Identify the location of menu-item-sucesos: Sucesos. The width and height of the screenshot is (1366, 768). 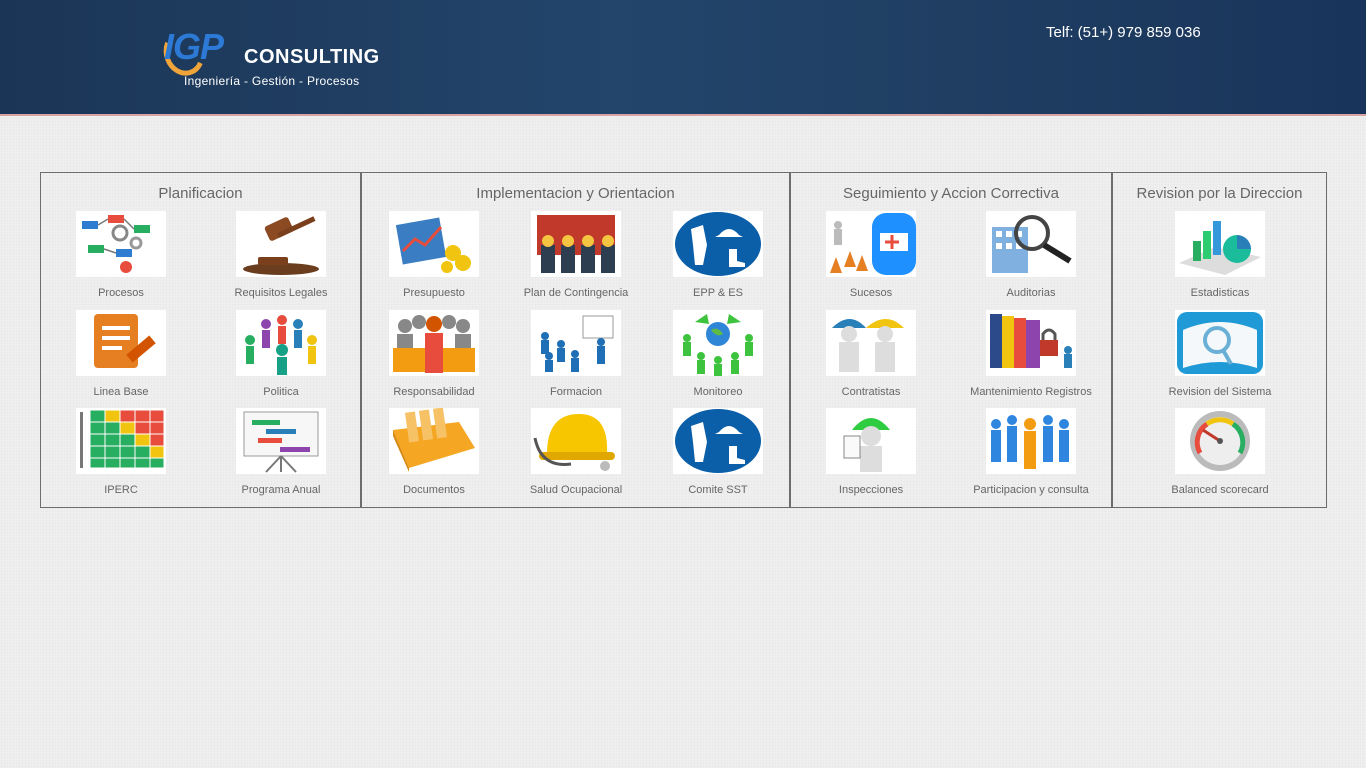
(871, 257).